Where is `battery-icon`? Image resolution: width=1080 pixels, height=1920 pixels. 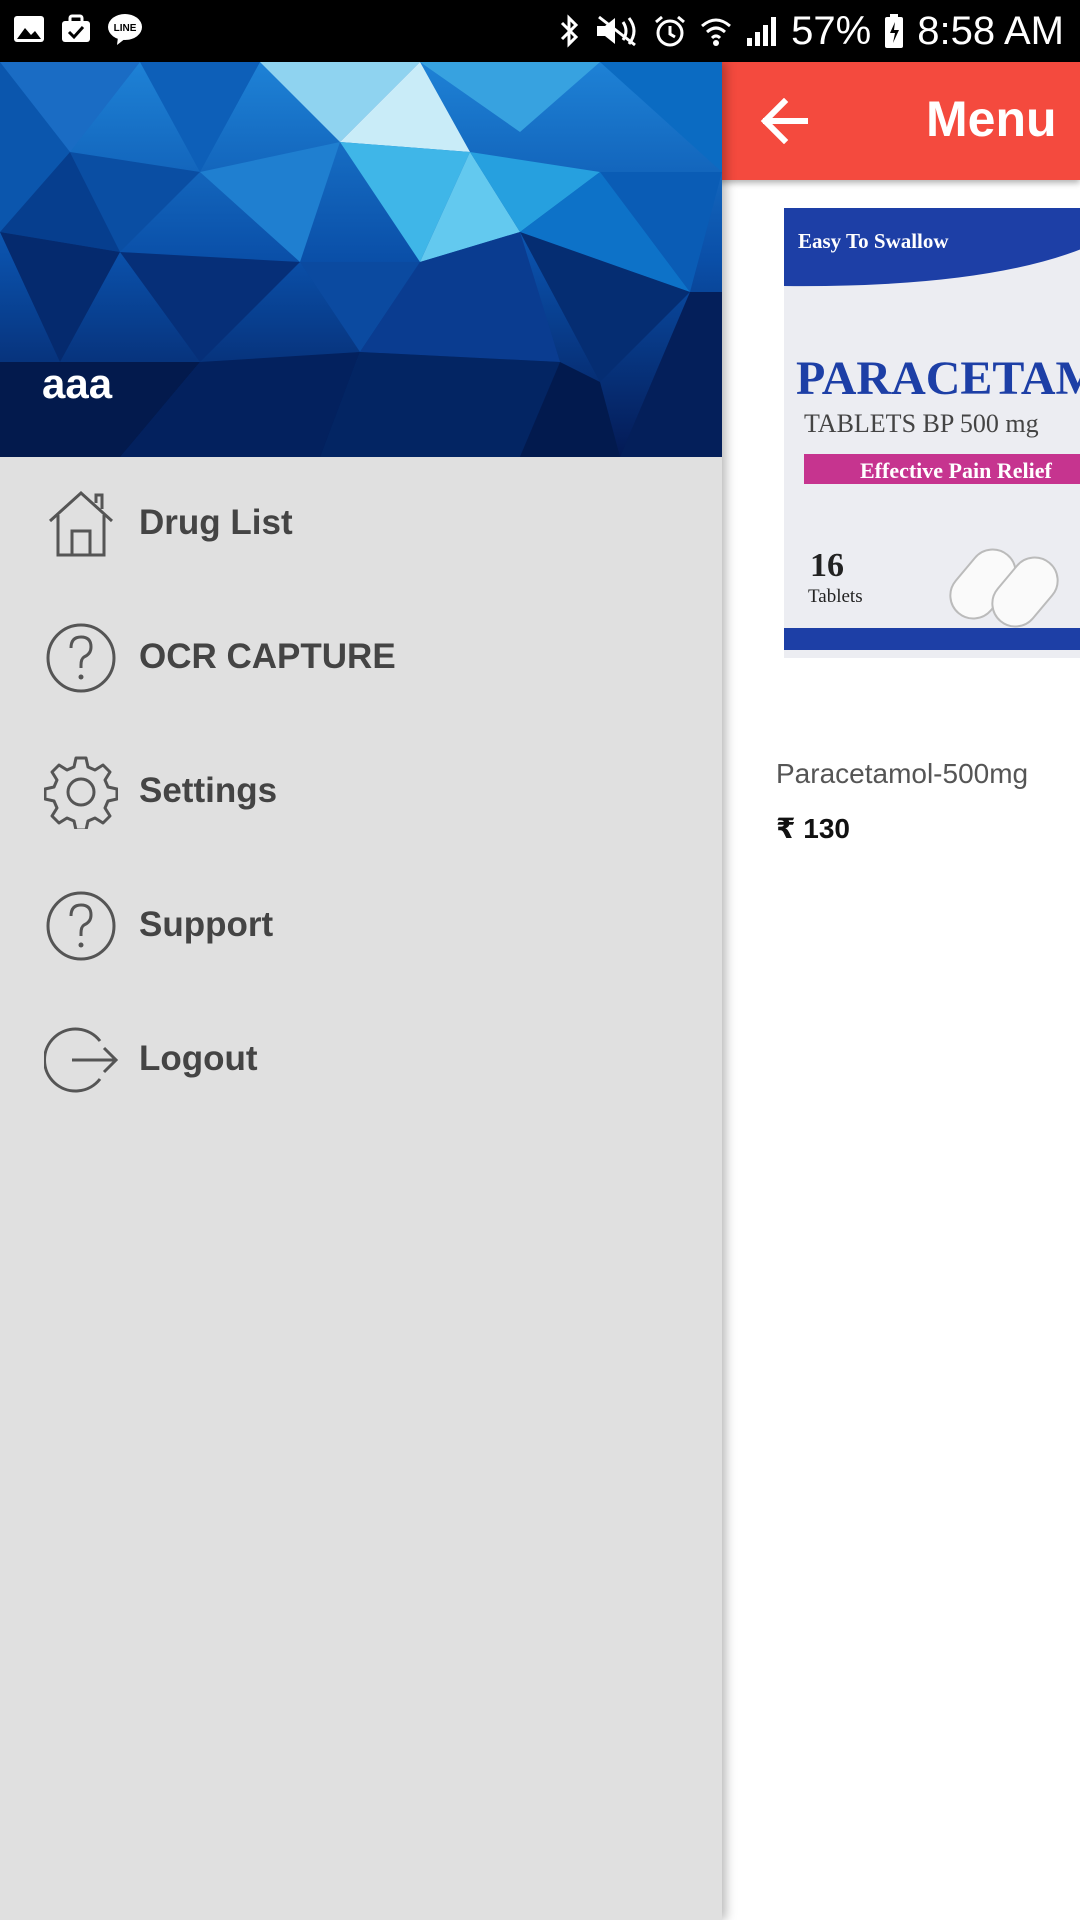
battery-icon is located at coordinates (894, 31).